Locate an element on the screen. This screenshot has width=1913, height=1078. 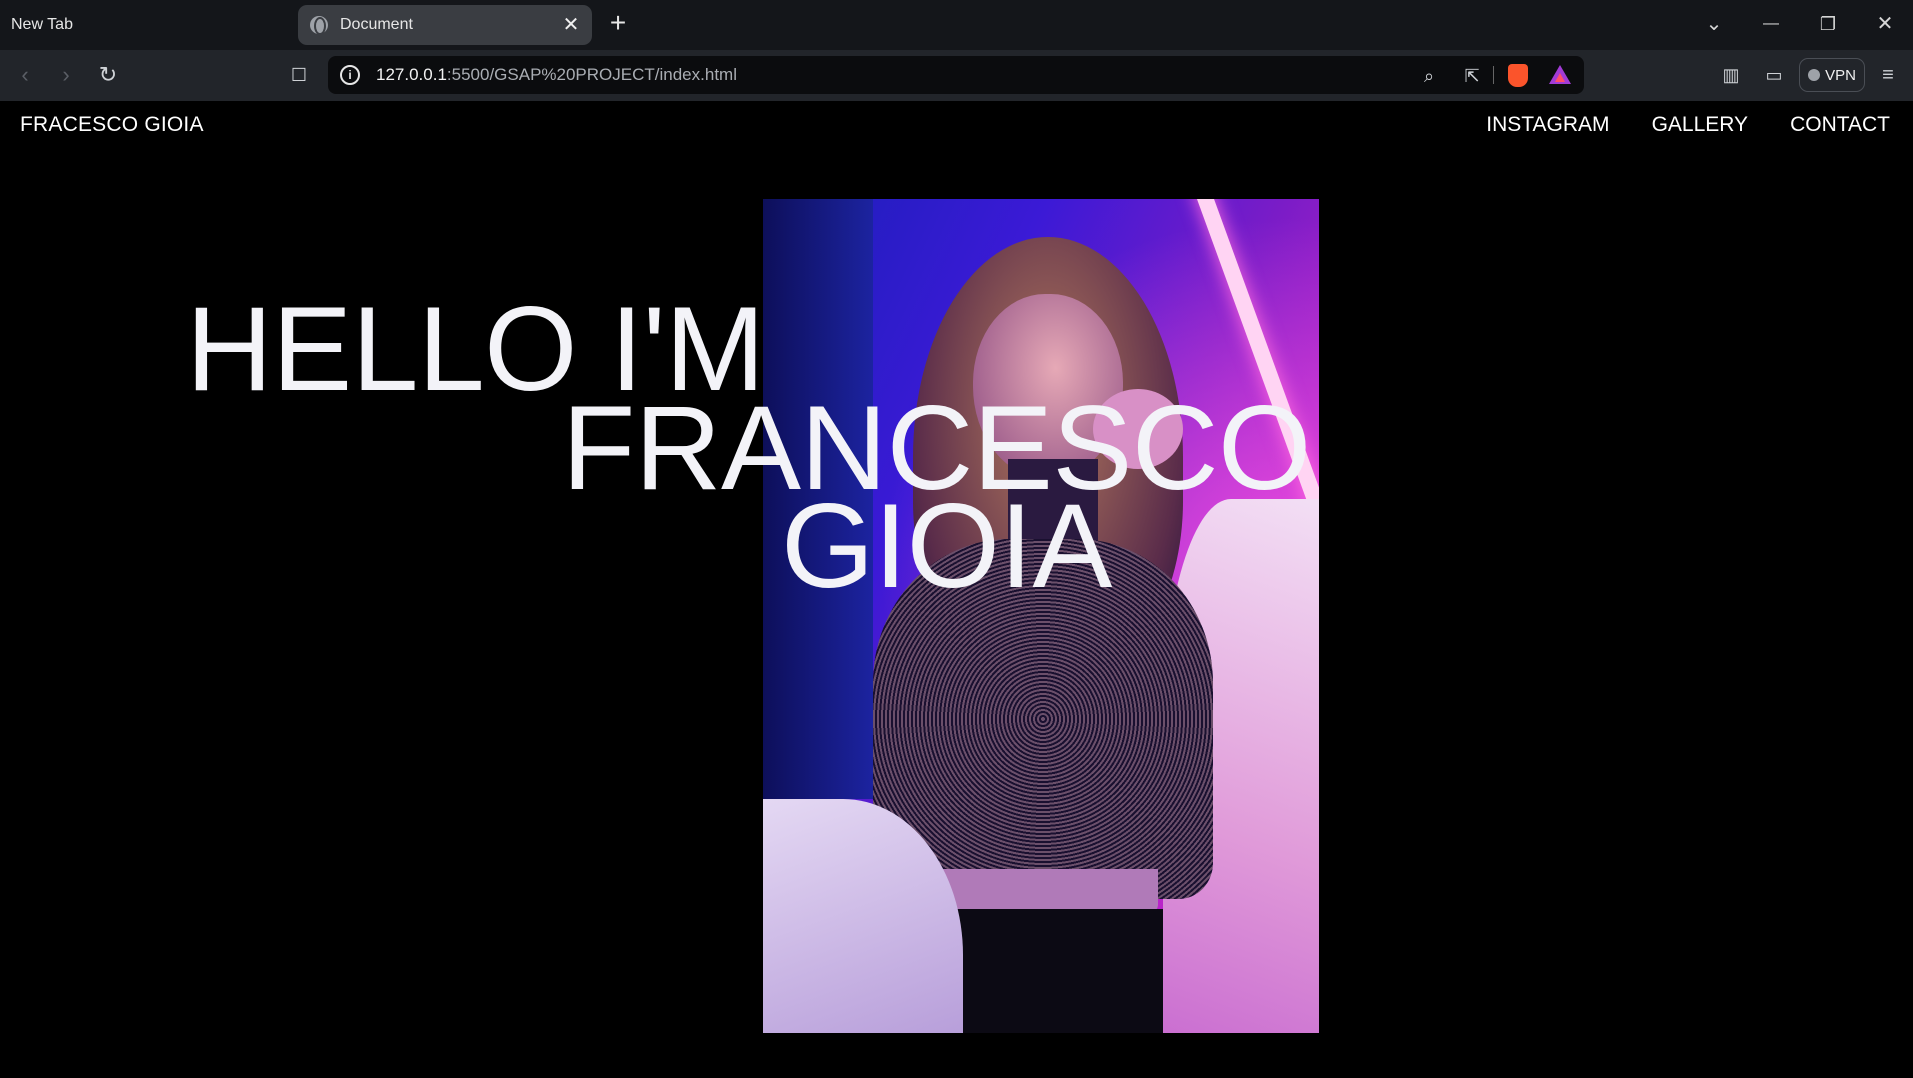
forward-icon: › is located at coordinates (66, 75).